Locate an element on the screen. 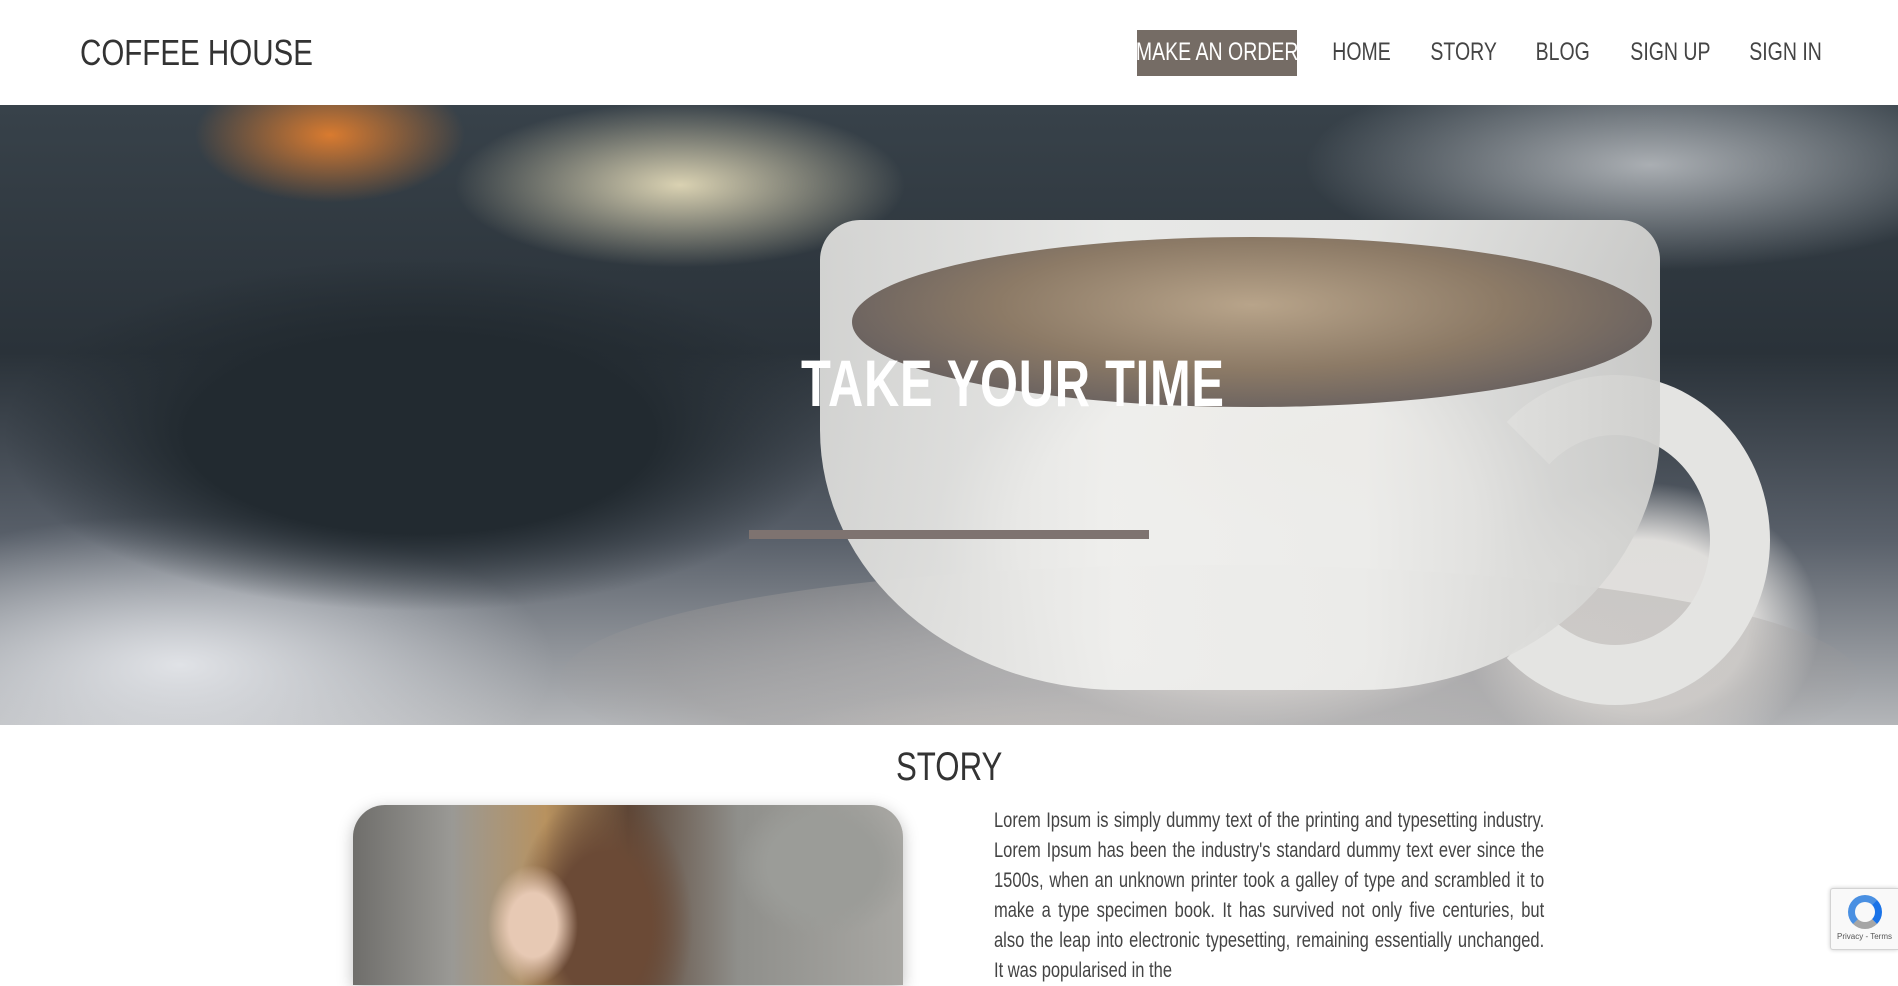  nav-item-signup: SIGN UP is located at coordinates (1670, 53).